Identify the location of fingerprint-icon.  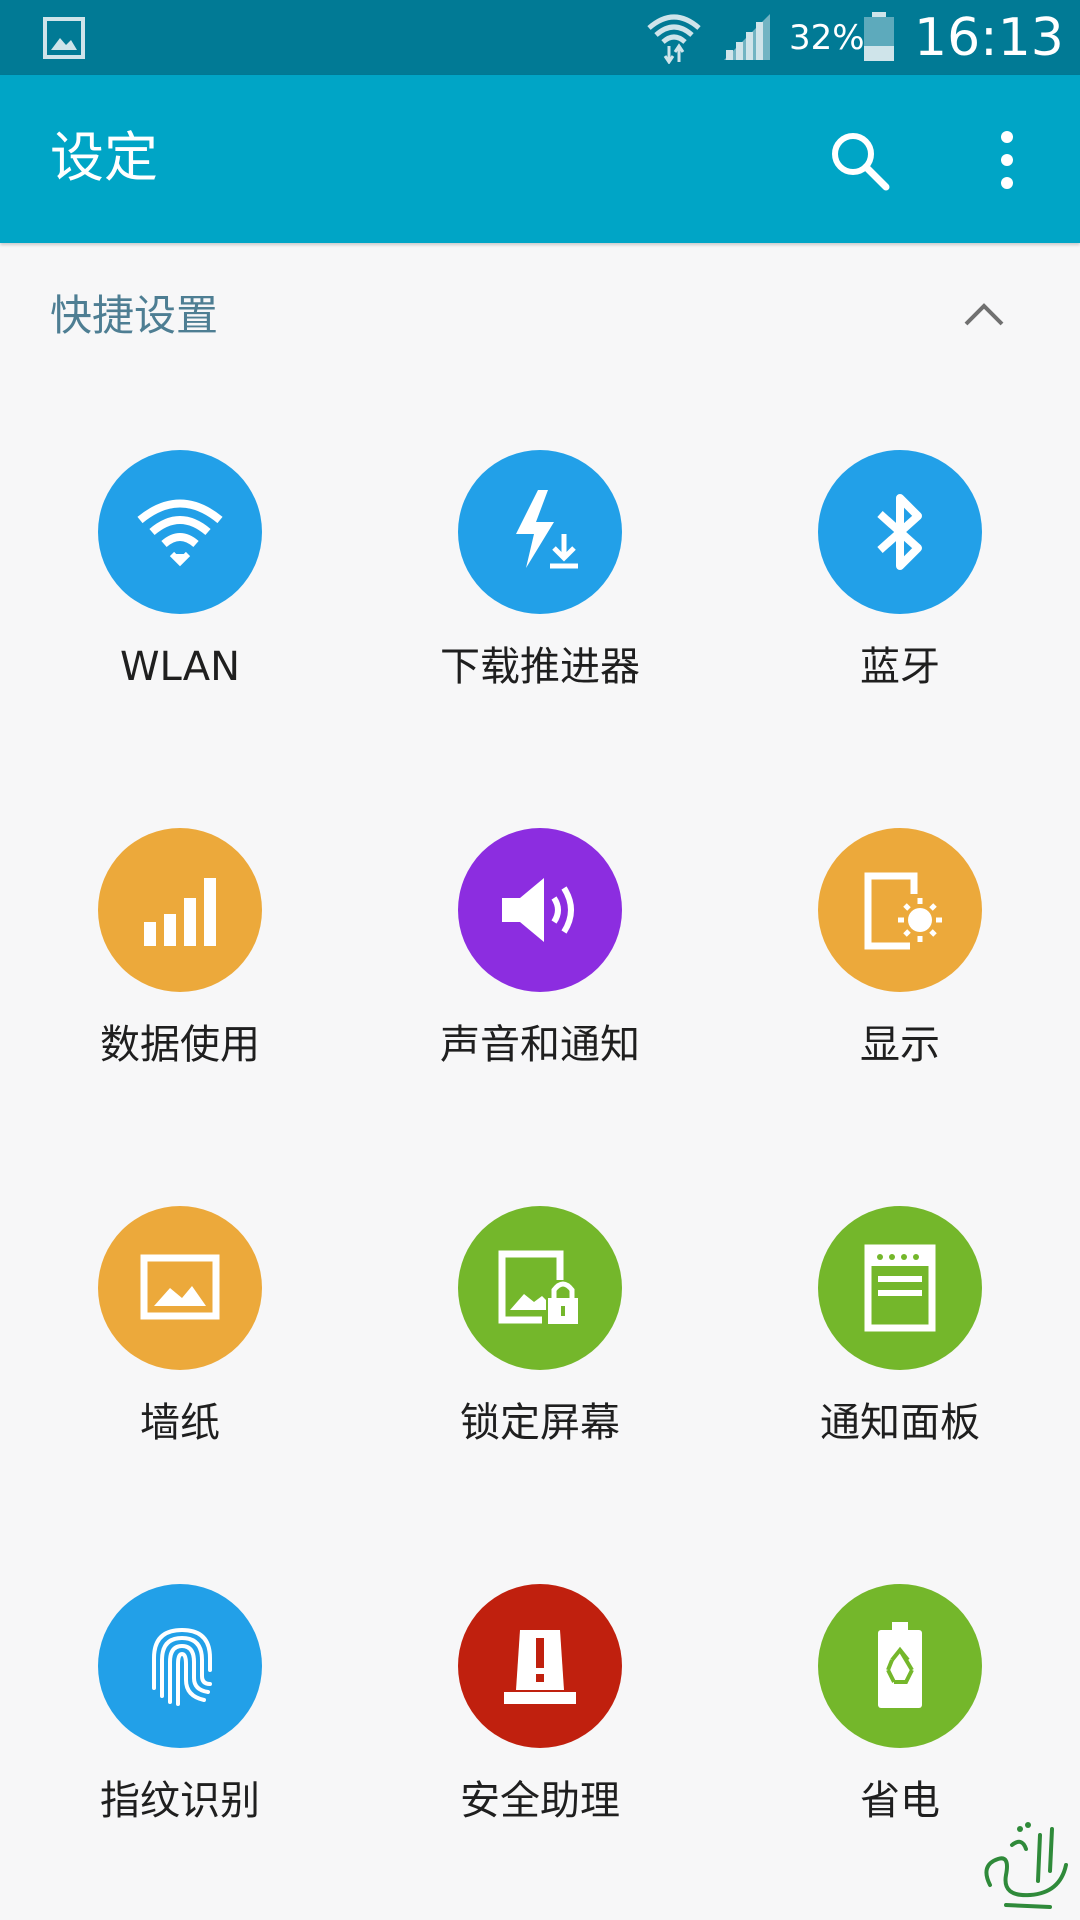
(180, 1666).